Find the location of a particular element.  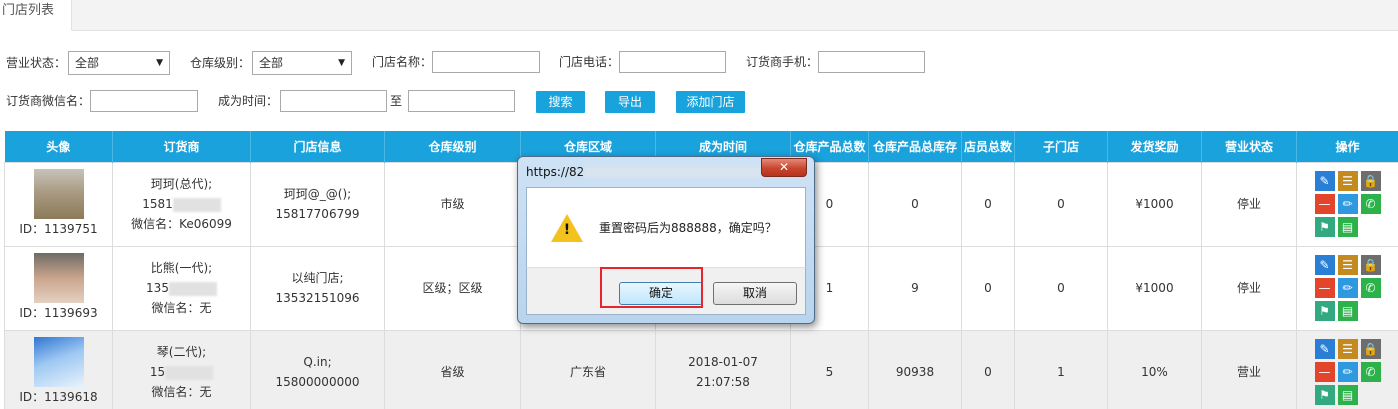

col-header-buyer: 订货商 is located at coordinates (181, 146).